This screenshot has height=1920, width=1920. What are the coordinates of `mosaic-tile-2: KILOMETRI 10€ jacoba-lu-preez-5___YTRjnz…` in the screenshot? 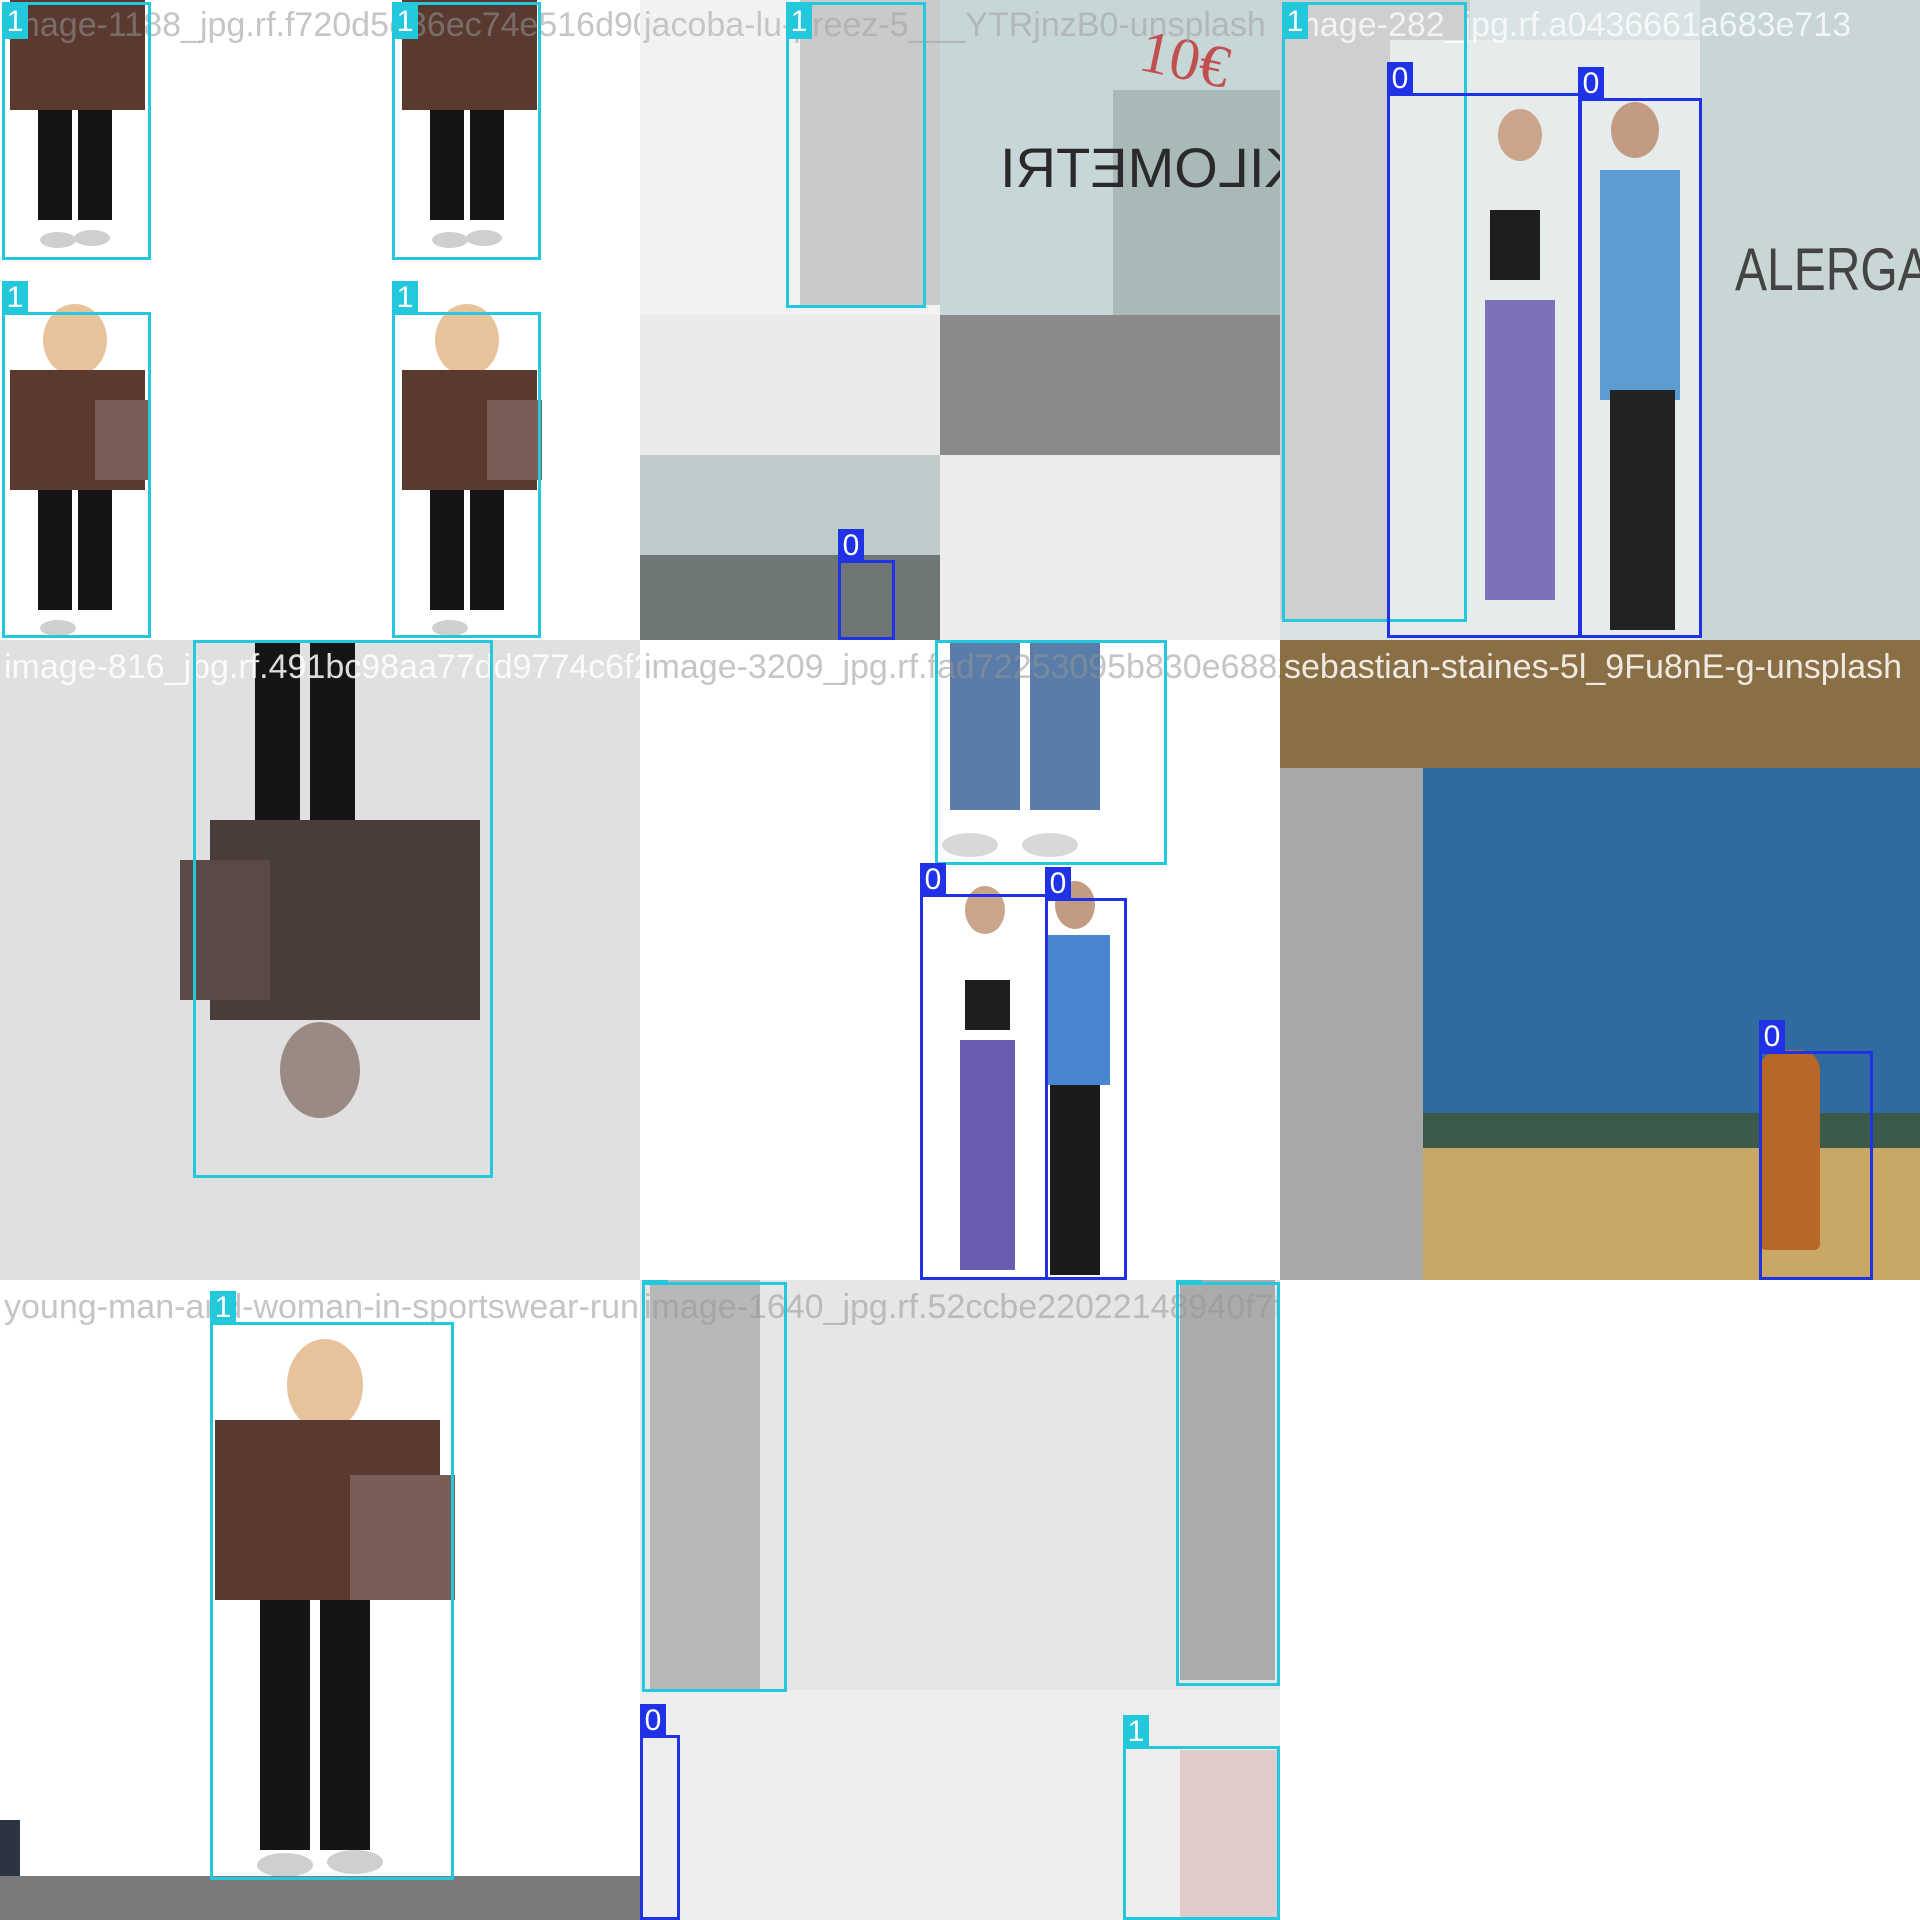 It's located at (960, 320).